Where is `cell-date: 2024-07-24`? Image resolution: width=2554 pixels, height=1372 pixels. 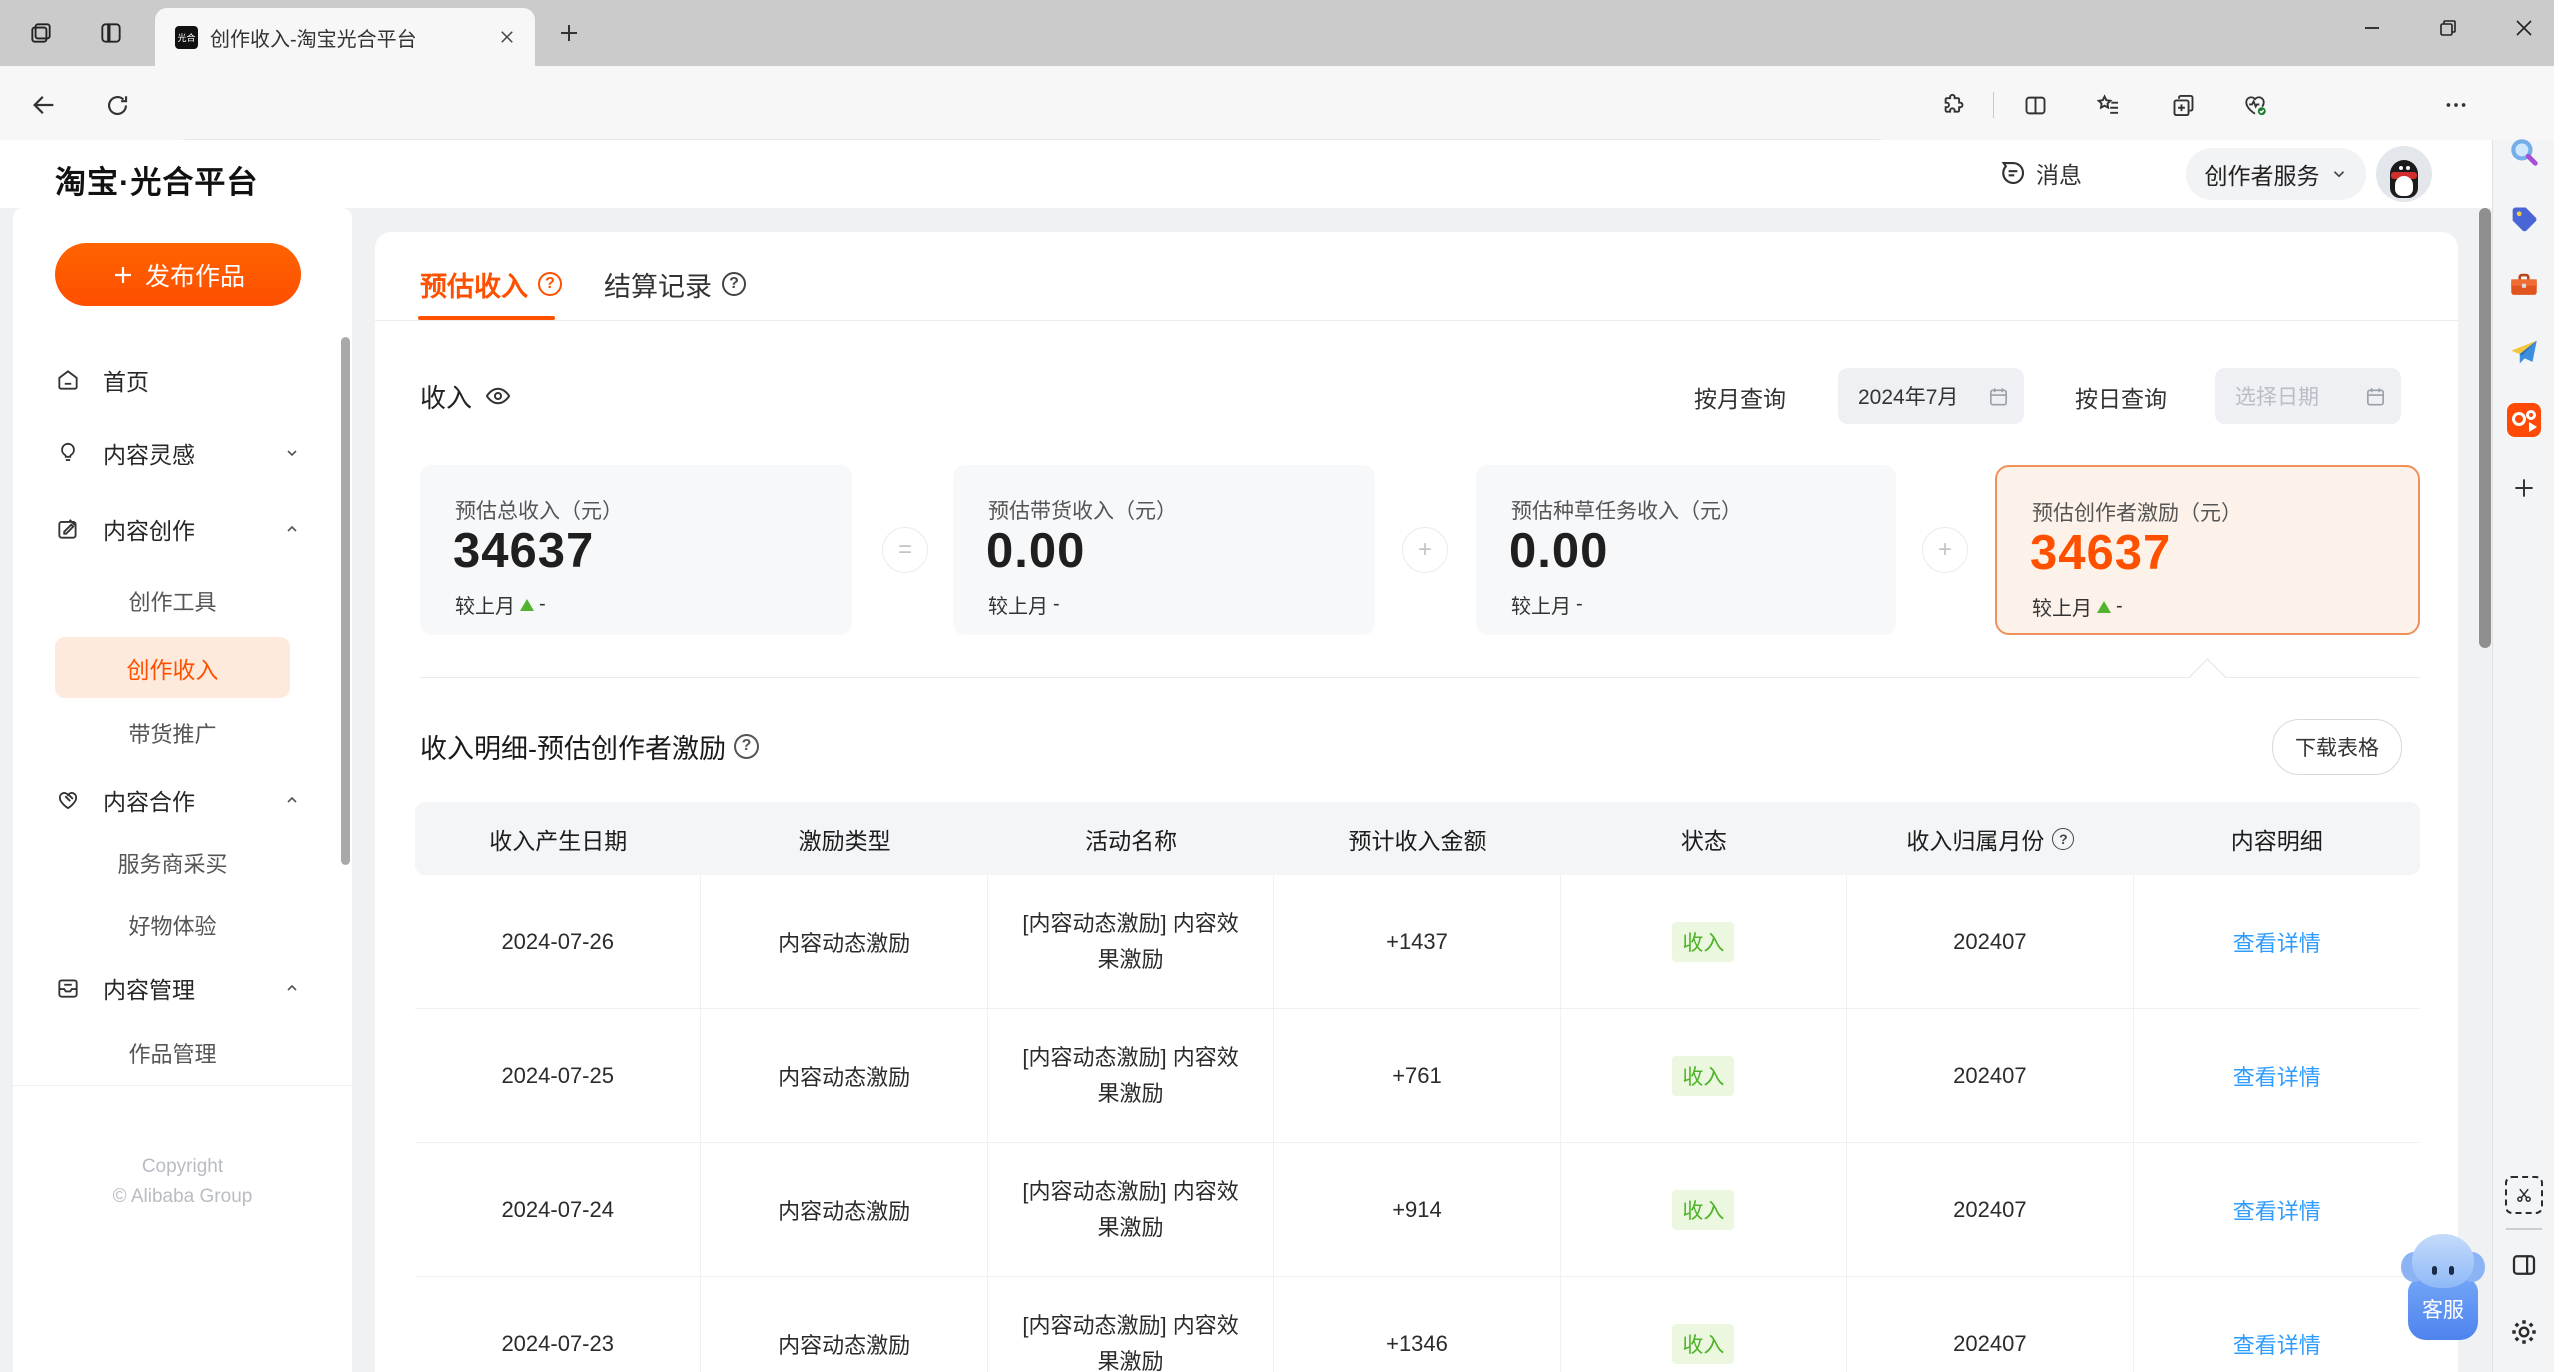 cell-date: 2024-07-24 is located at coordinates (558, 1209).